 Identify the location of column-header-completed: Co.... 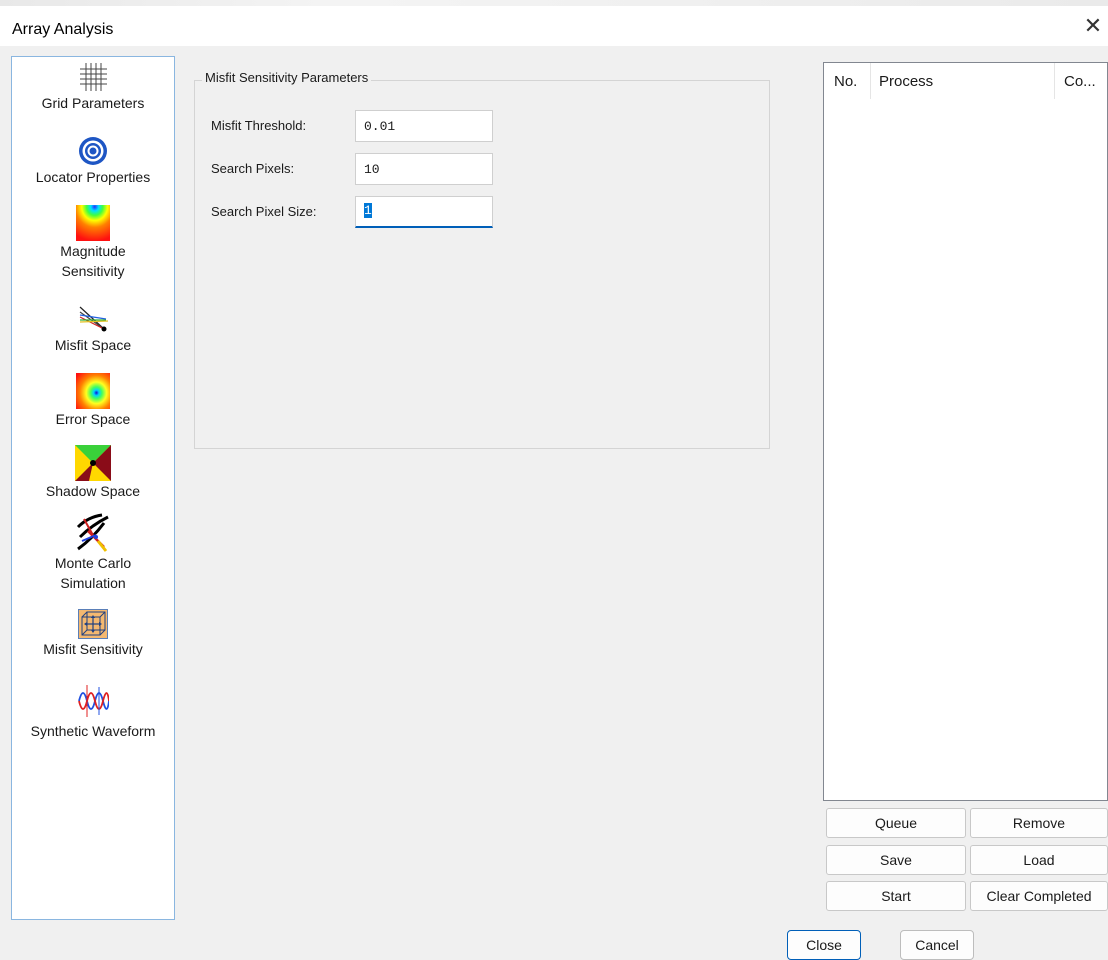
(1080, 81).